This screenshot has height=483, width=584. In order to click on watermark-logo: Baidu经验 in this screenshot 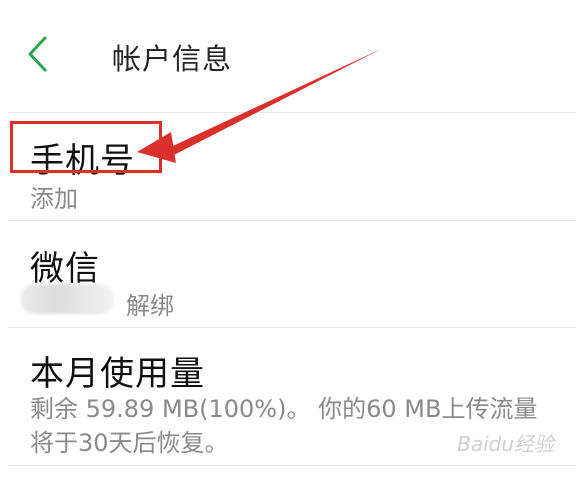, I will do `click(505, 444)`.